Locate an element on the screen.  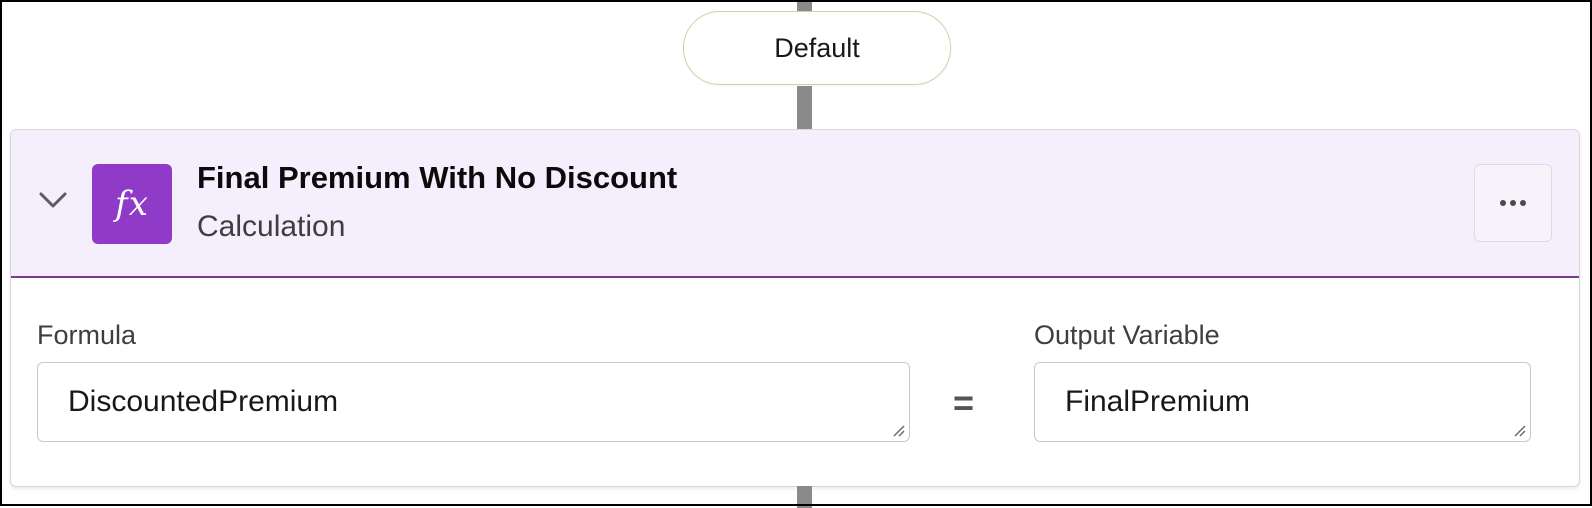
formula-label: Formula is located at coordinates (87, 335).